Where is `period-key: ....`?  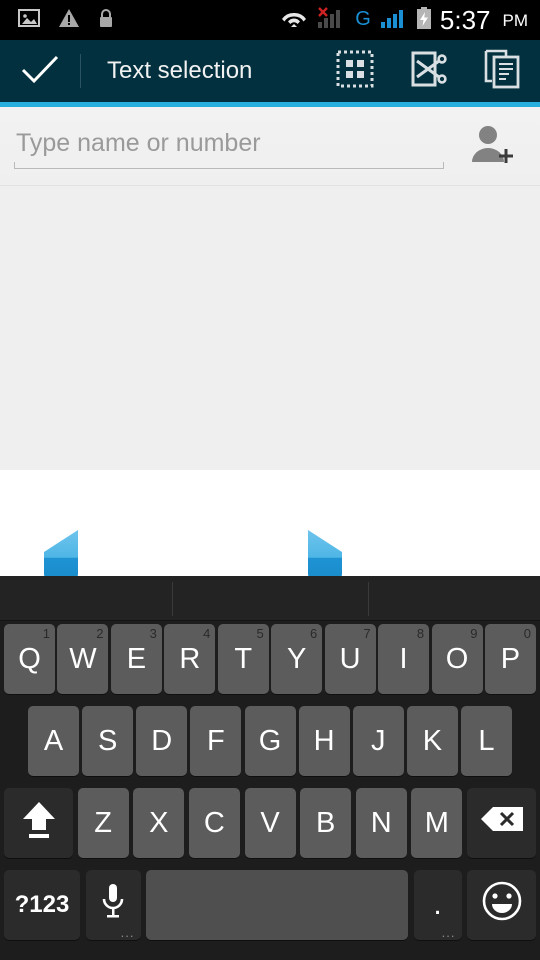
period-key: .... is located at coordinates (437, 905).